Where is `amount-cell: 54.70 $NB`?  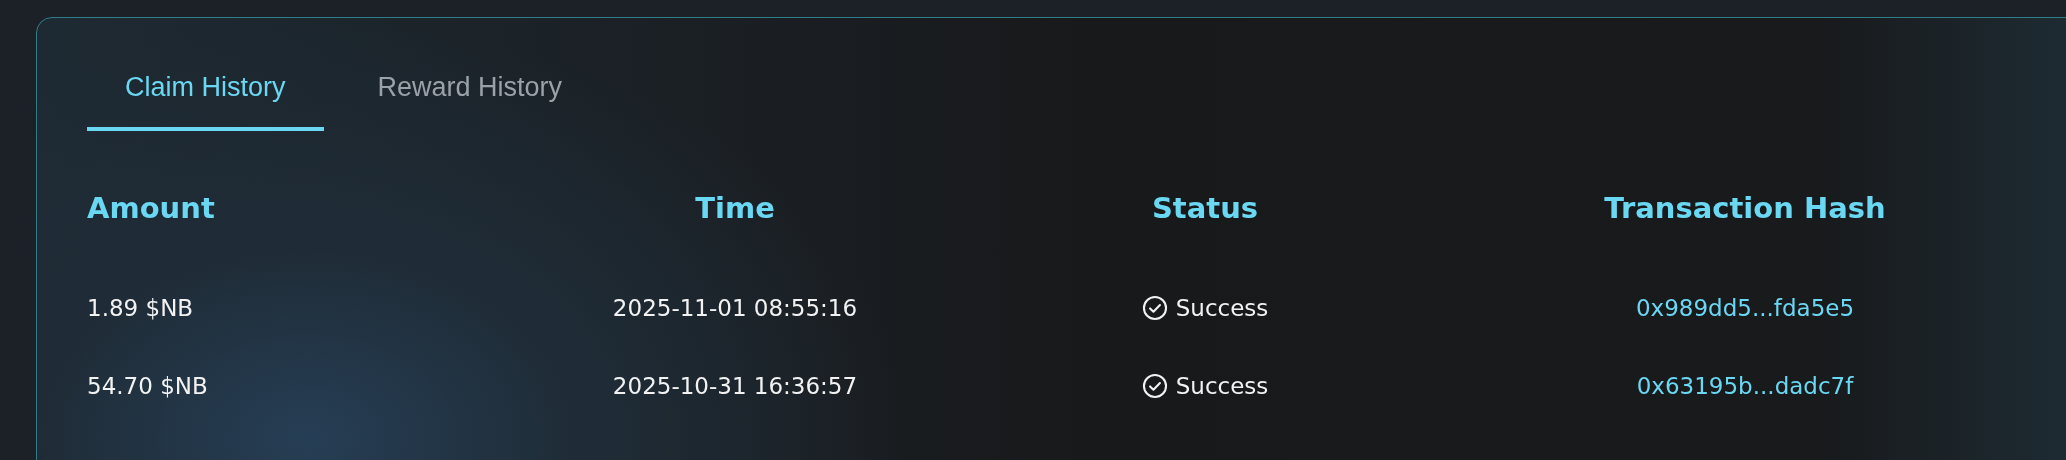
amount-cell: 54.70 $NB is located at coordinates (147, 386).